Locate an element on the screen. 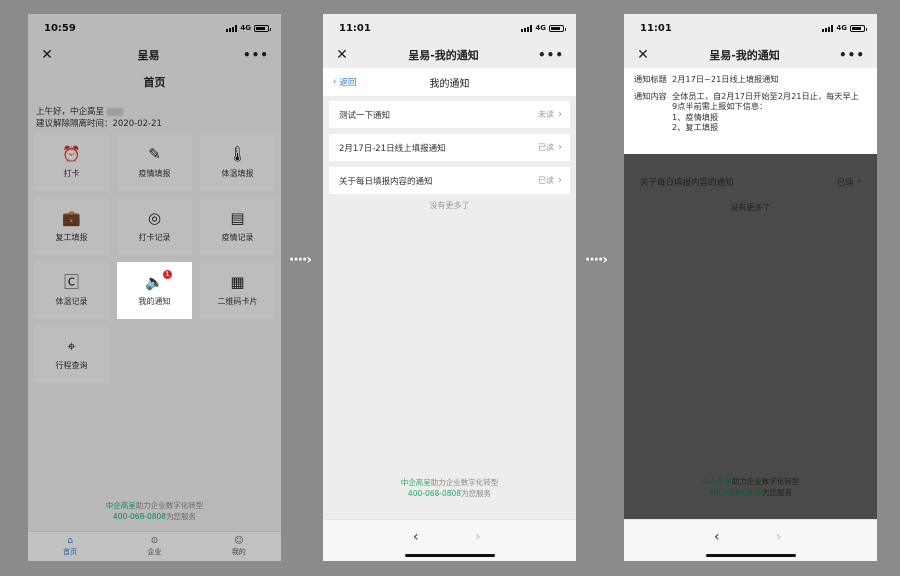  notification-row: 测试一下通知 未读 › is located at coordinates (449, 114).